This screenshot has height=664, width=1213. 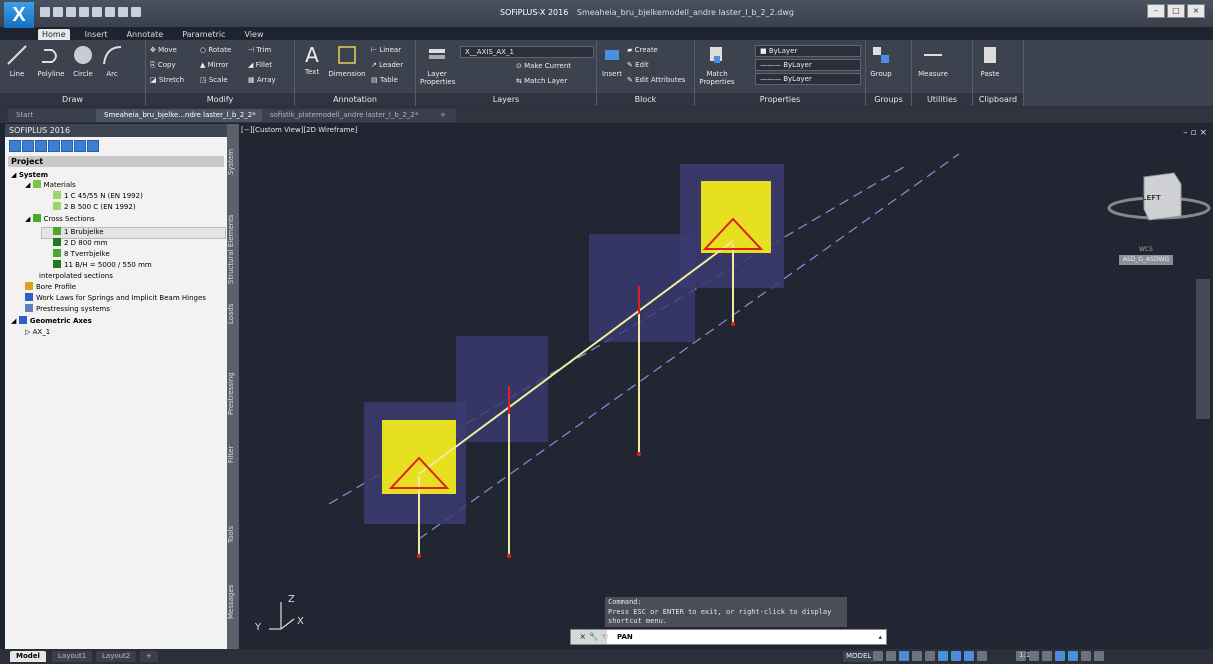 What do you see at coordinates (17, 61) in the screenshot?
I see `line-button: Line` at bounding box center [17, 61].